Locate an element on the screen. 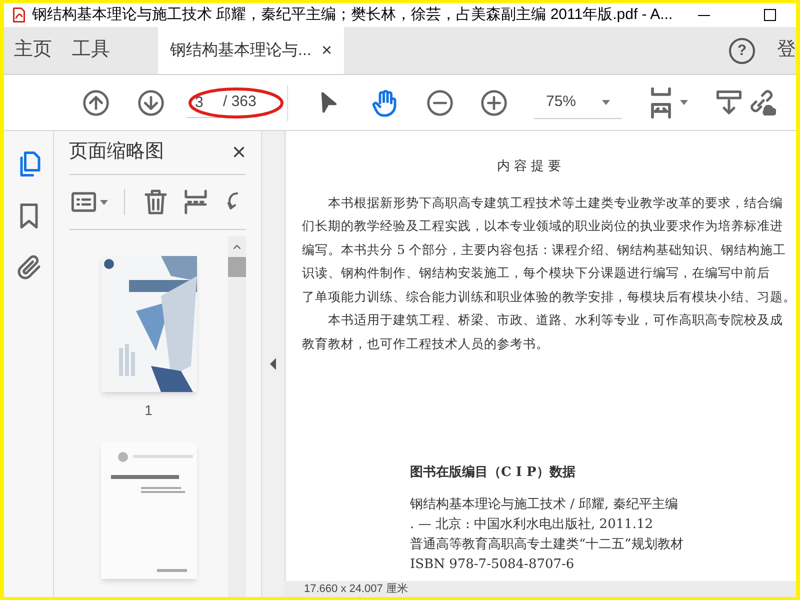  nav-tab: 主页 is located at coordinates (33, 50).